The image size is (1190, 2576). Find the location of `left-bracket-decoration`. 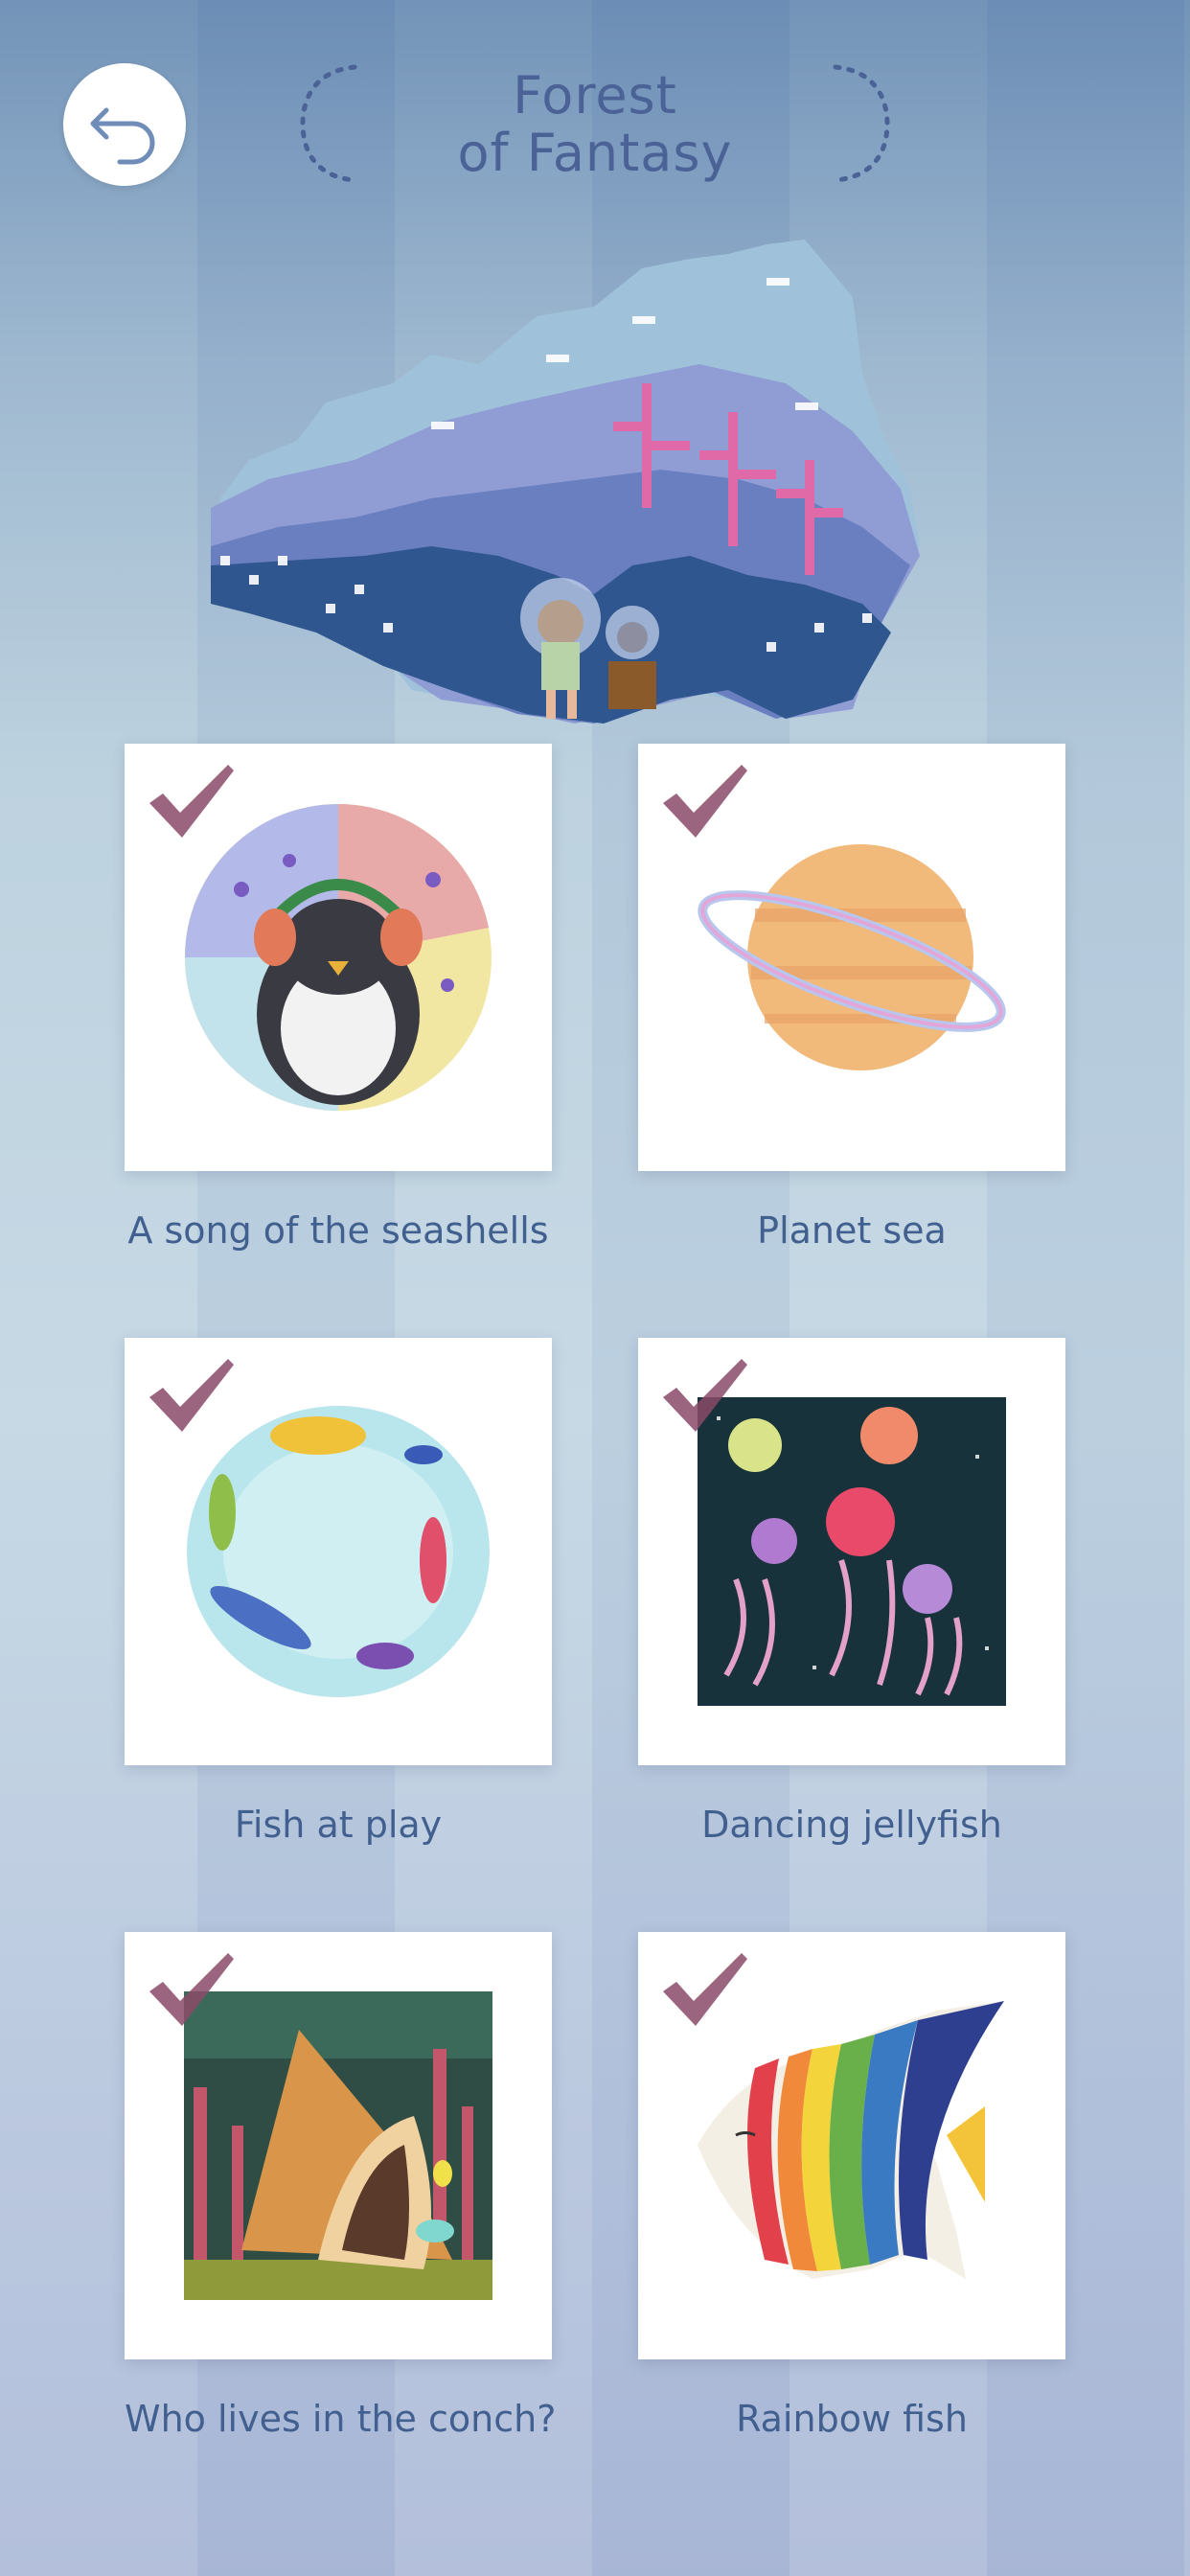

left-bracket-decoration is located at coordinates (328, 124).